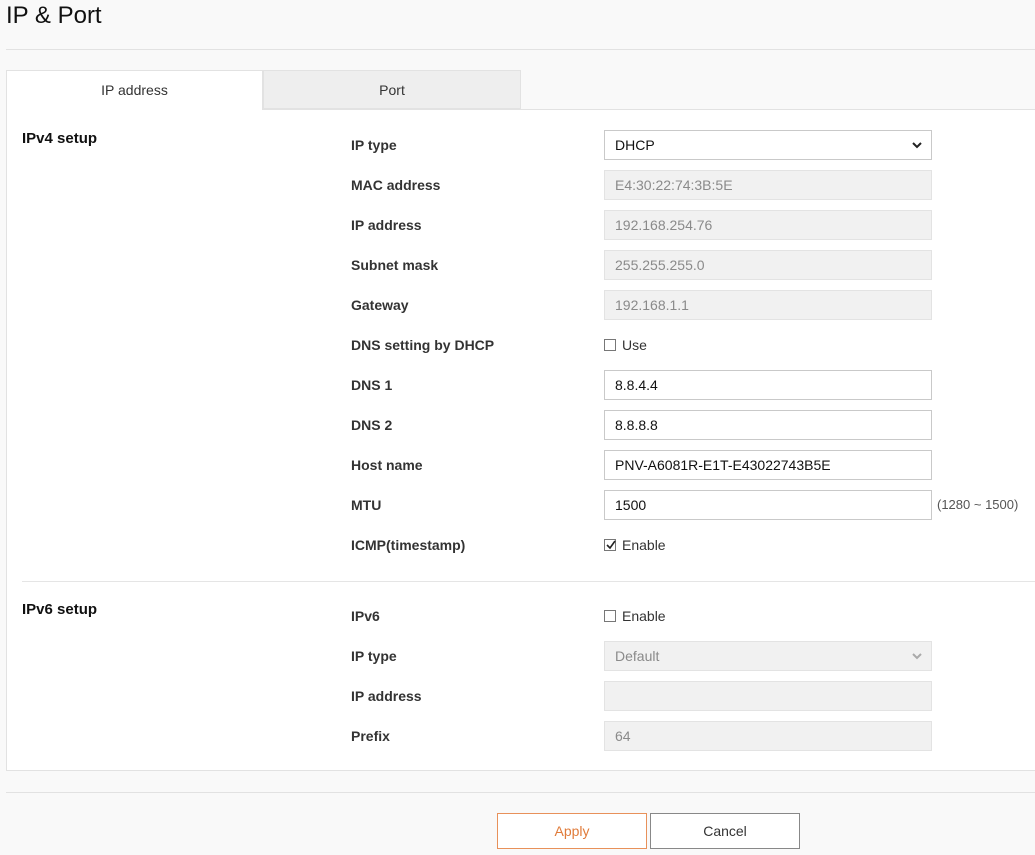 The width and height of the screenshot is (1035, 855). Describe the element at coordinates (610, 545) in the screenshot. I see `checkbox-checked-icon` at that location.